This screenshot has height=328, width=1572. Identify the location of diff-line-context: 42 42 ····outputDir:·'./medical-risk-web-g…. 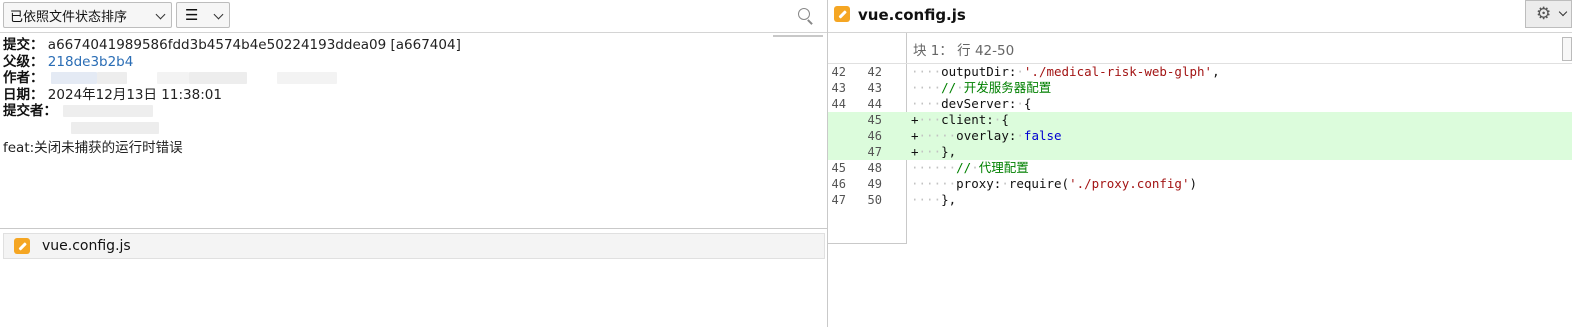
(1200, 72).